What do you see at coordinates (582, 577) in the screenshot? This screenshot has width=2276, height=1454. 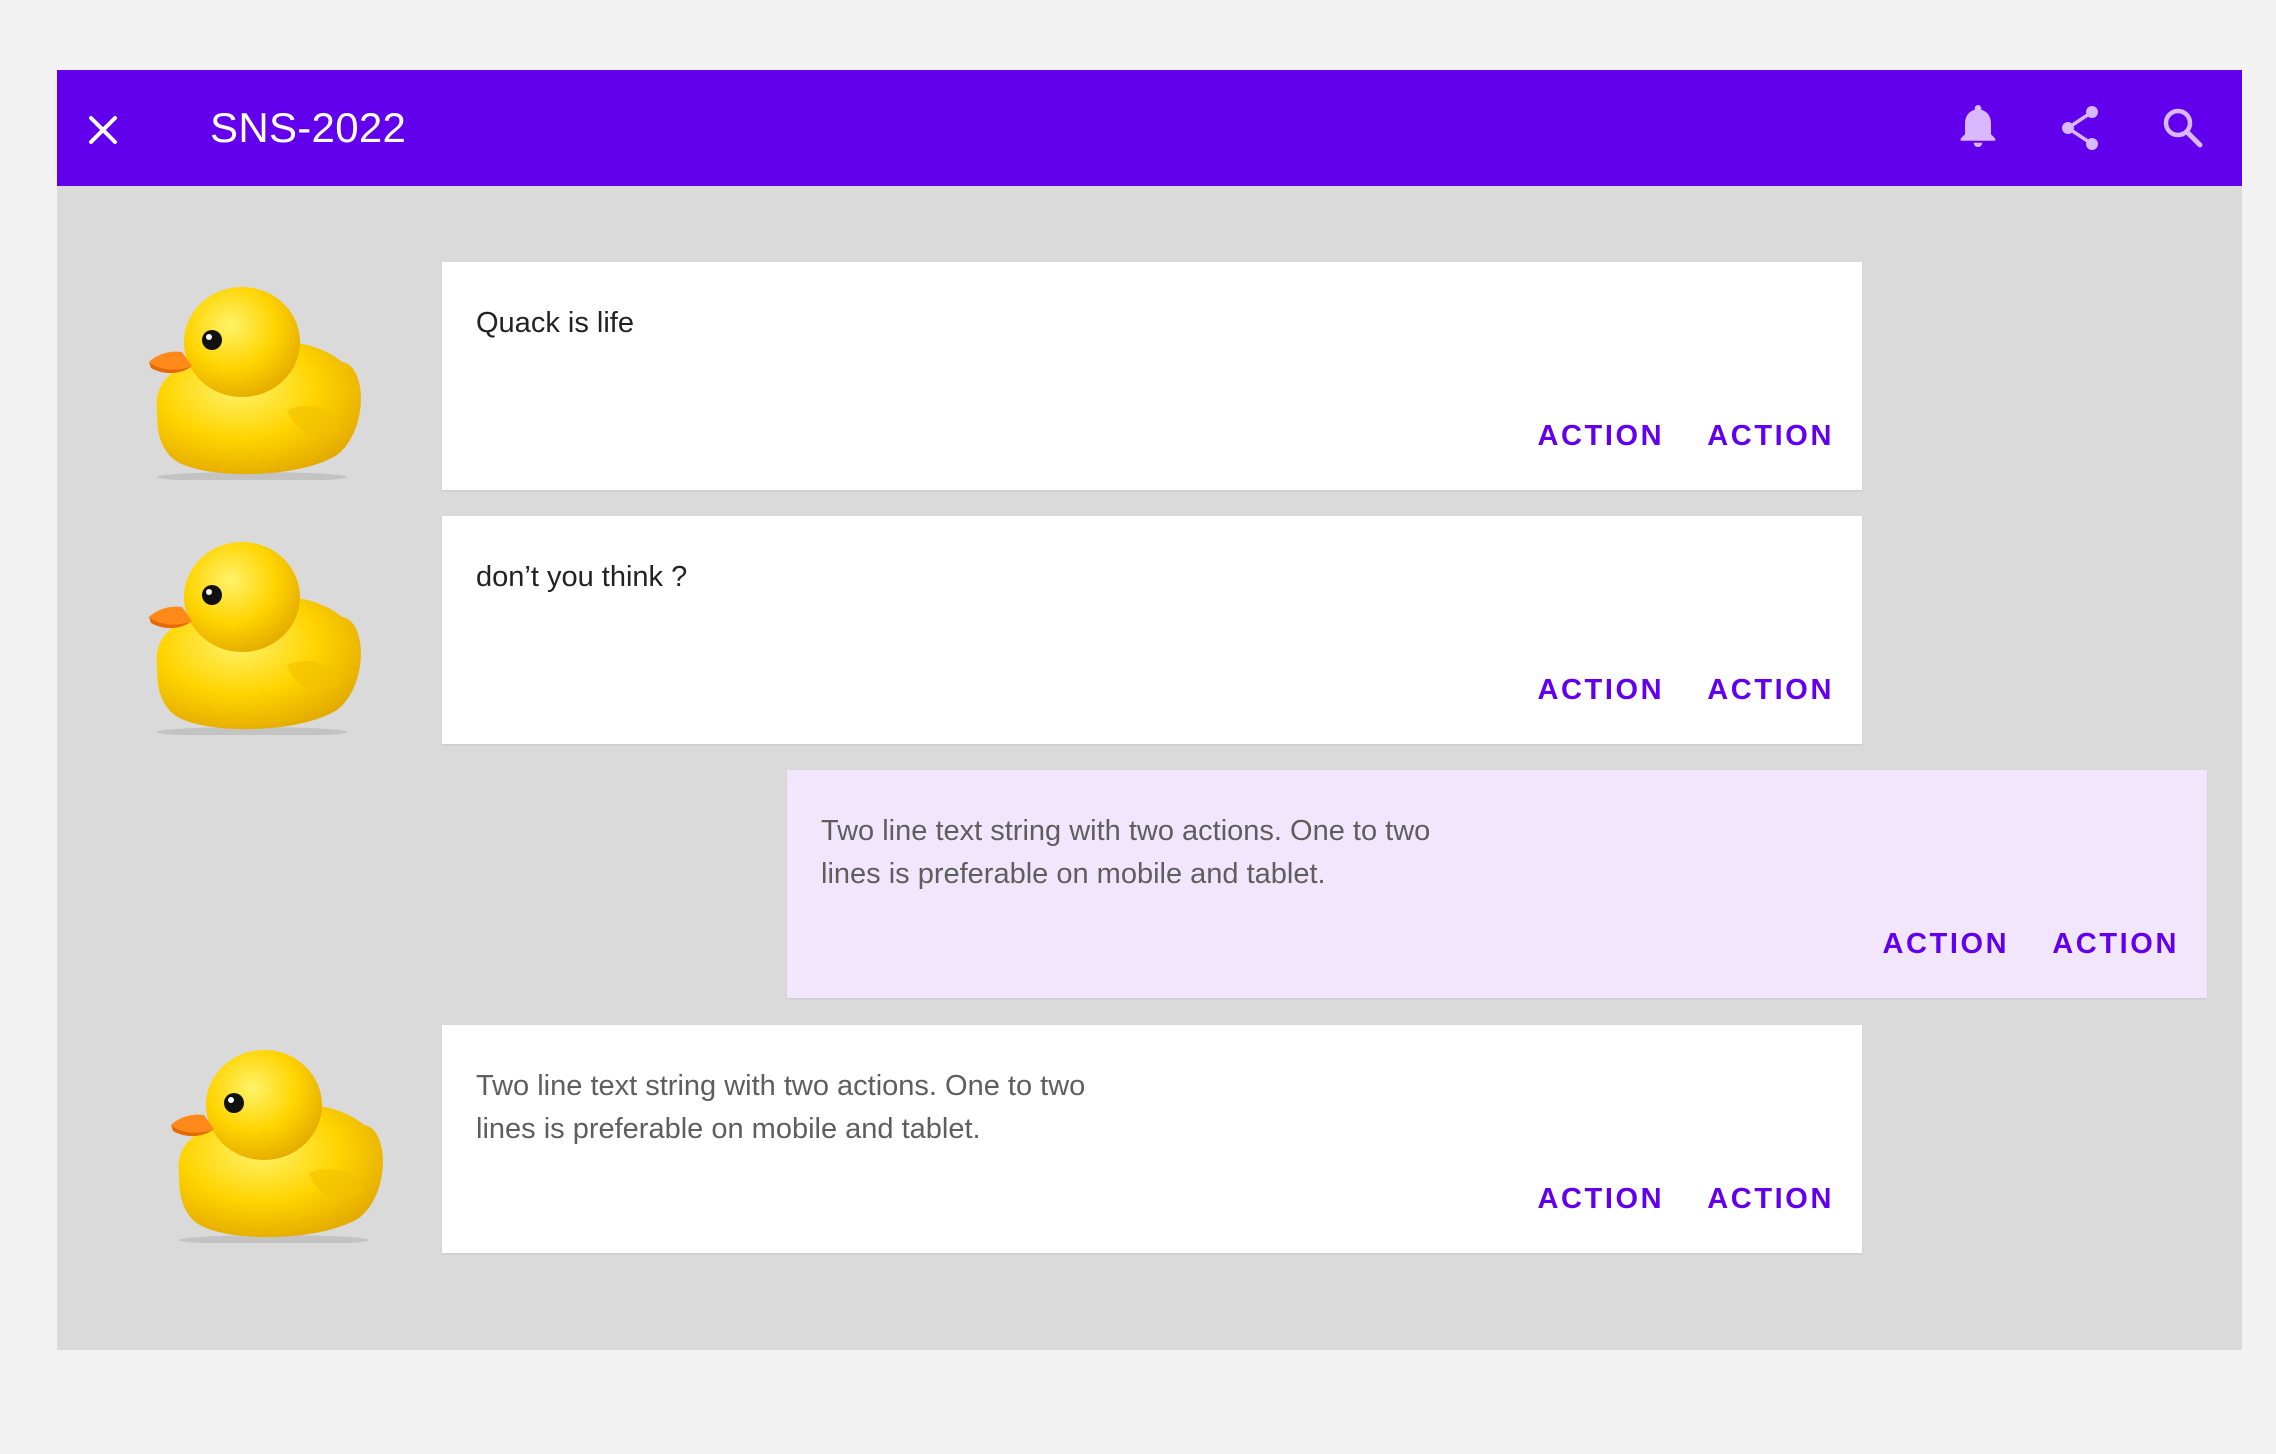 I see `message-text: don’t you think ?` at bounding box center [582, 577].